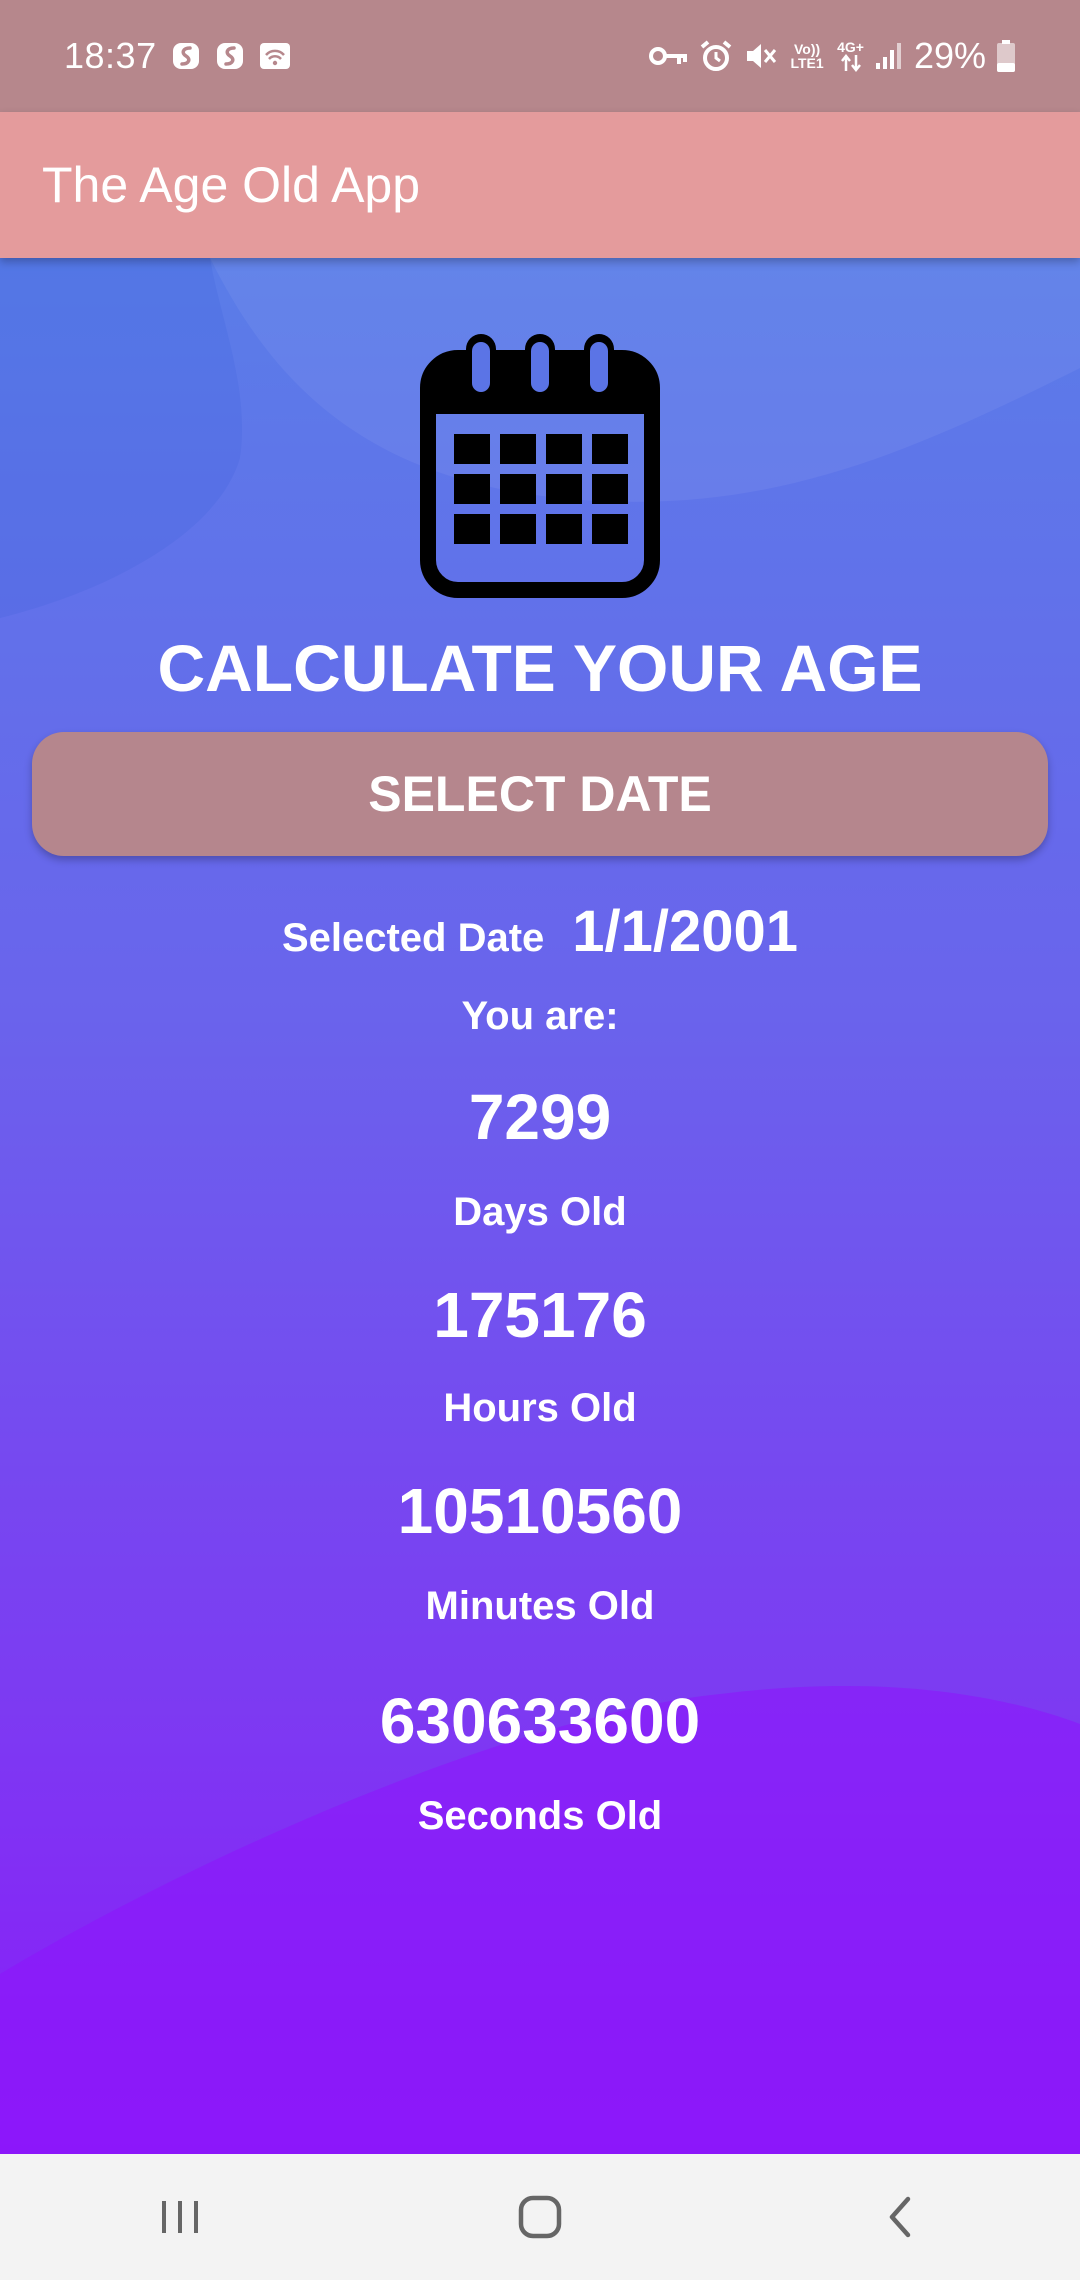 The width and height of the screenshot is (1080, 2280). I want to click on seconds-value: 630633600, so click(540, 1721).